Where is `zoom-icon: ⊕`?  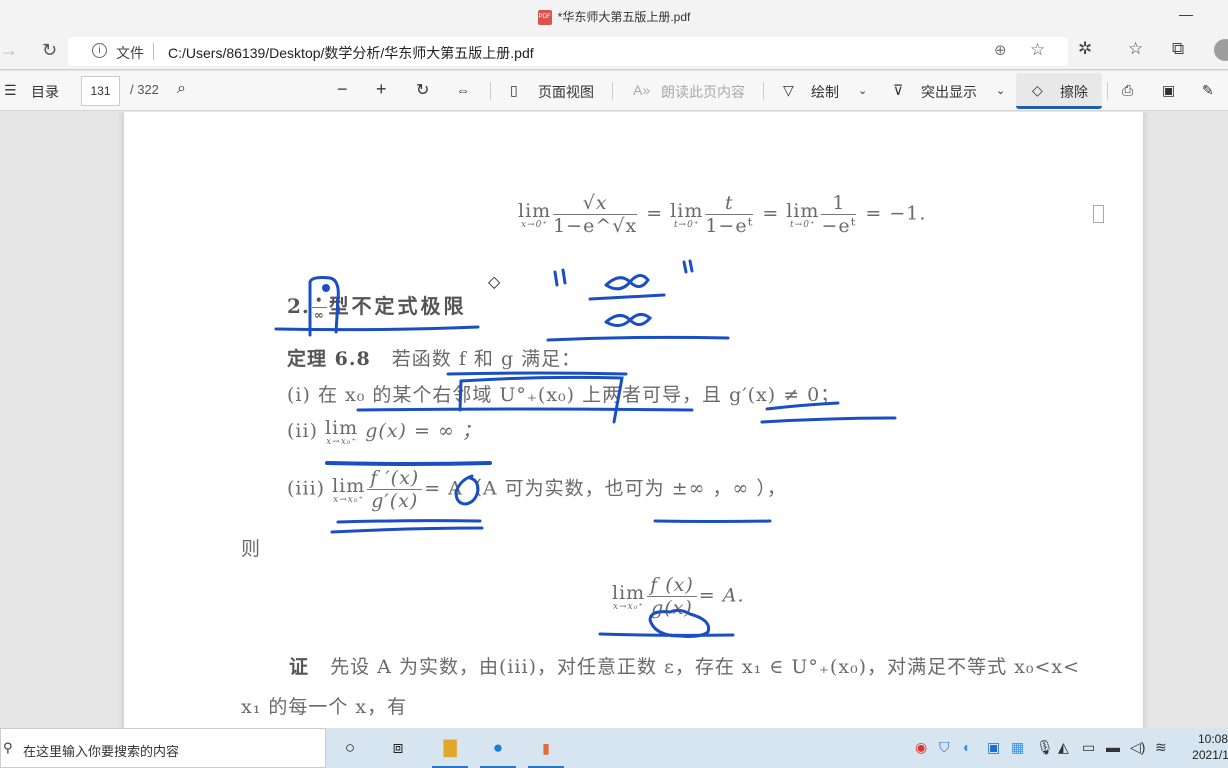
zoom-icon: ⊕ is located at coordinates (1000, 50).